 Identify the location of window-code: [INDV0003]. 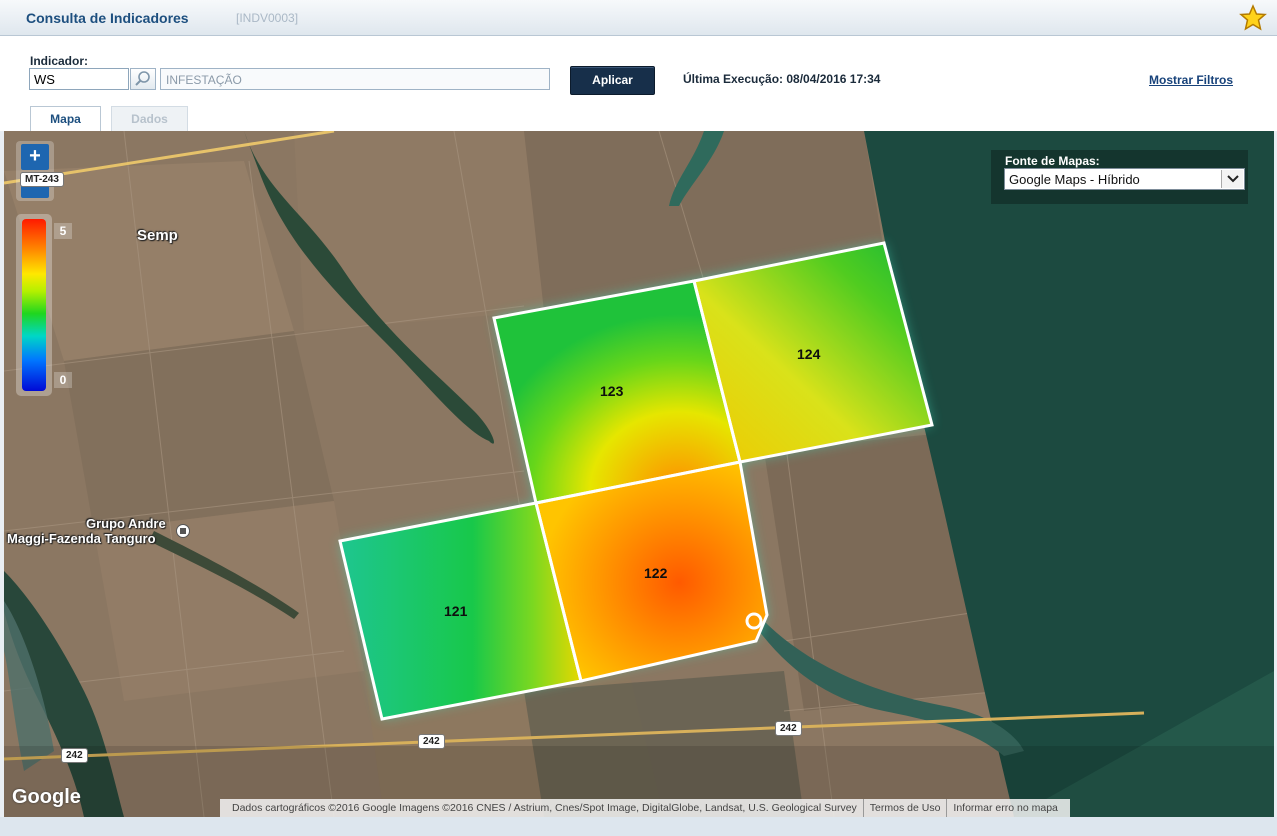
(267, 18).